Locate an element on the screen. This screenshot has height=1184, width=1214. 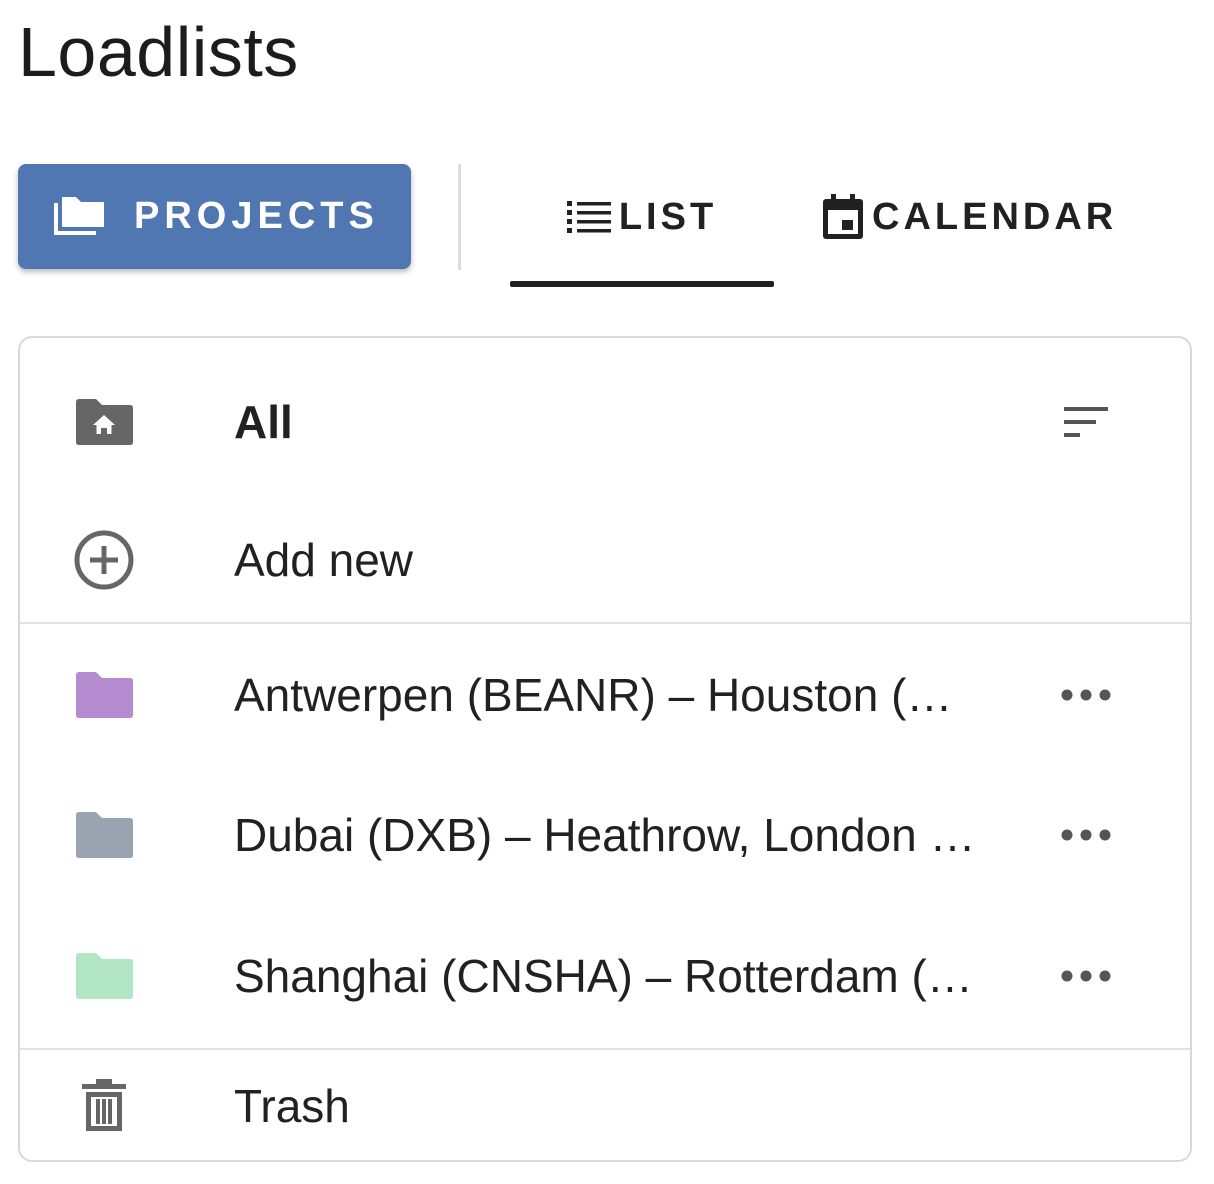
toolbar-divider is located at coordinates (459, 217).